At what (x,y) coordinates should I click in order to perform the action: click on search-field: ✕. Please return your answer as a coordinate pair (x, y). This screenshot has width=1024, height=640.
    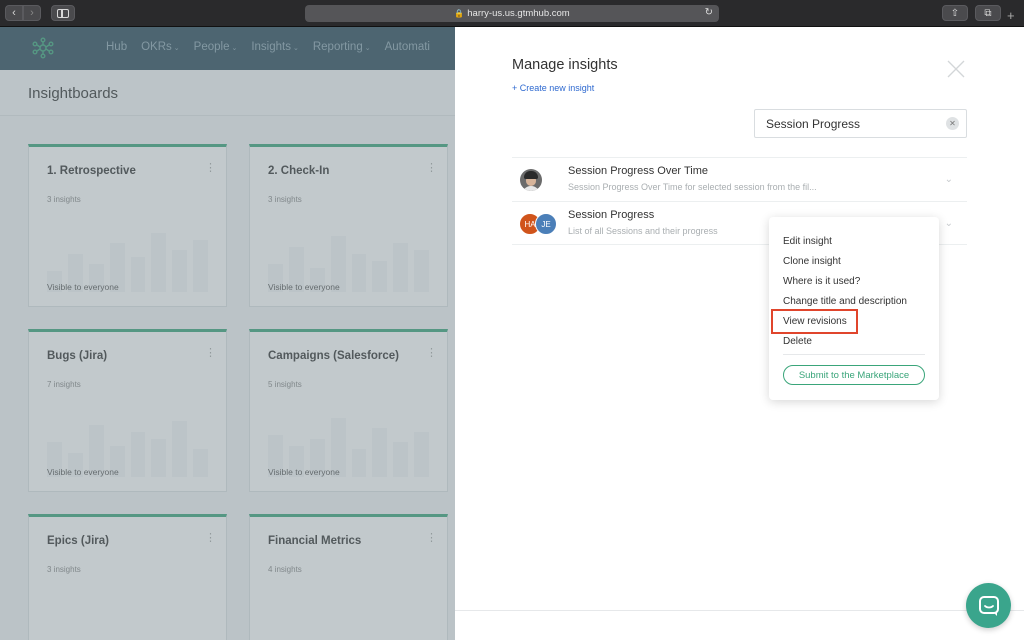
    Looking at the image, I should click on (860, 123).